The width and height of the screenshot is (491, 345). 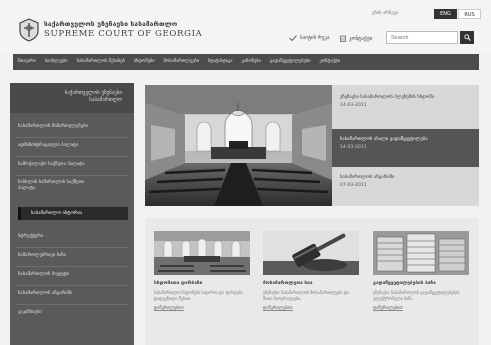 I want to click on nav-item-about: სასამართლოს შესახებ, so click(x=100, y=62).